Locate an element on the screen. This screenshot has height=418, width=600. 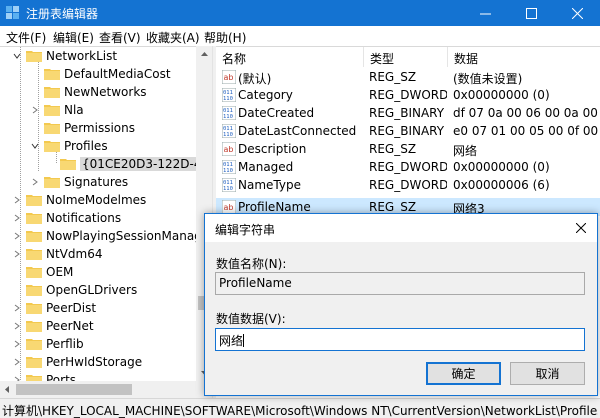
value-row: ab Description REG_SZ 网络 is located at coordinates (408, 149).